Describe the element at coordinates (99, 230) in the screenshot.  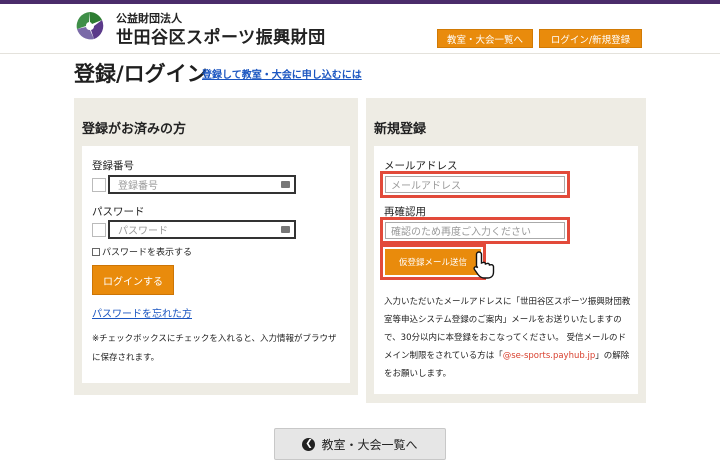
I see `save-password-checkbox` at that location.